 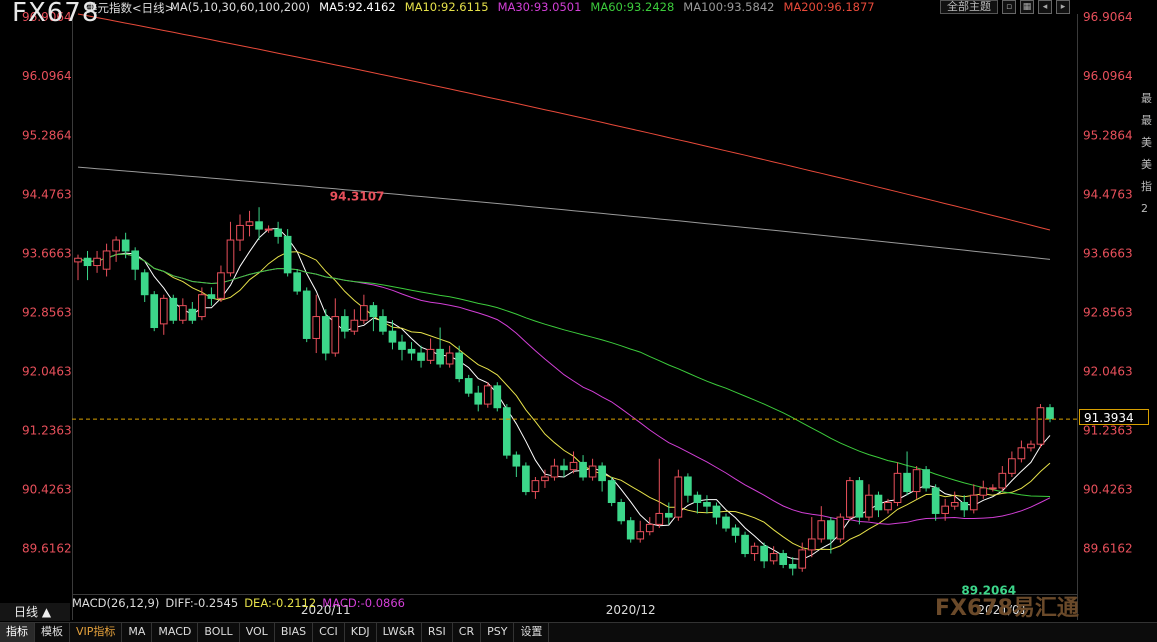 What do you see at coordinates (1149, 154) in the screenshot?
I see `side-info-panel: 最 最 美 美 指 2` at bounding box center [1149, 154].